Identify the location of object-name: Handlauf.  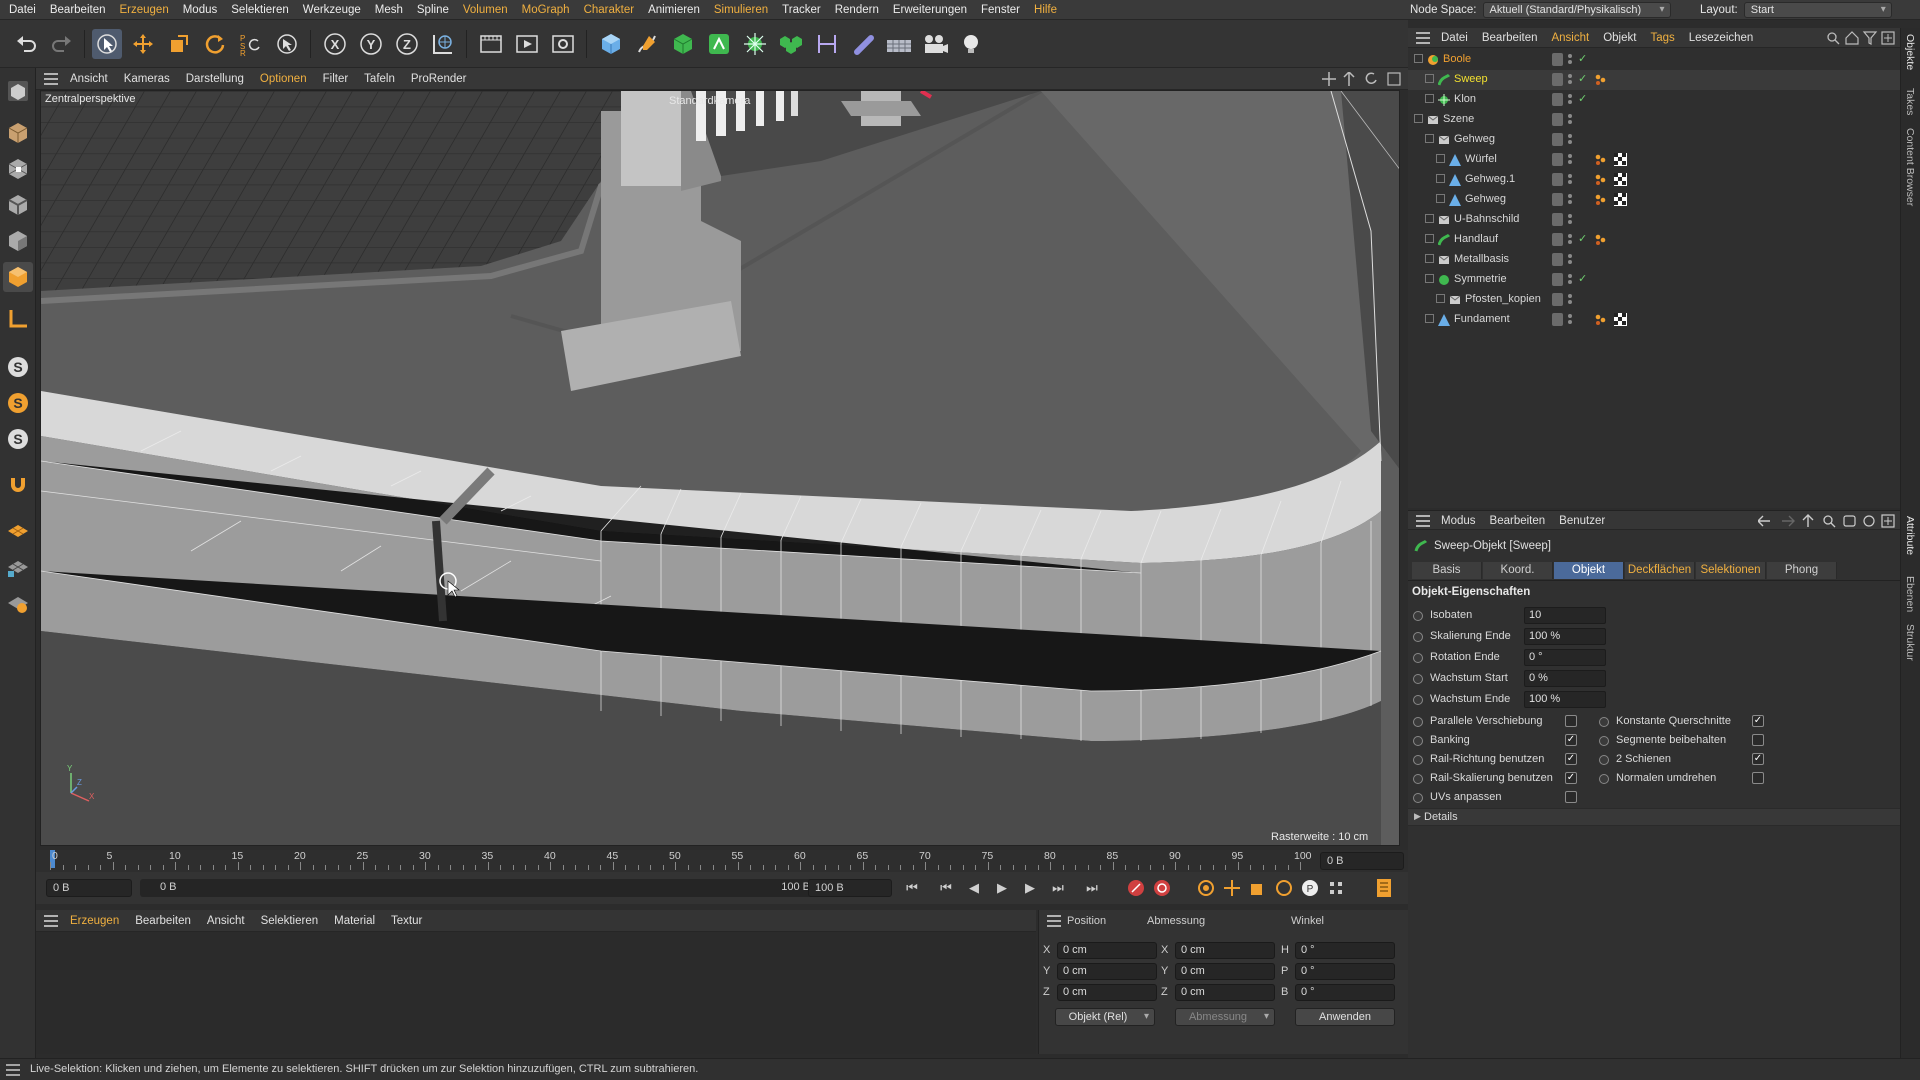
(1476, 239).